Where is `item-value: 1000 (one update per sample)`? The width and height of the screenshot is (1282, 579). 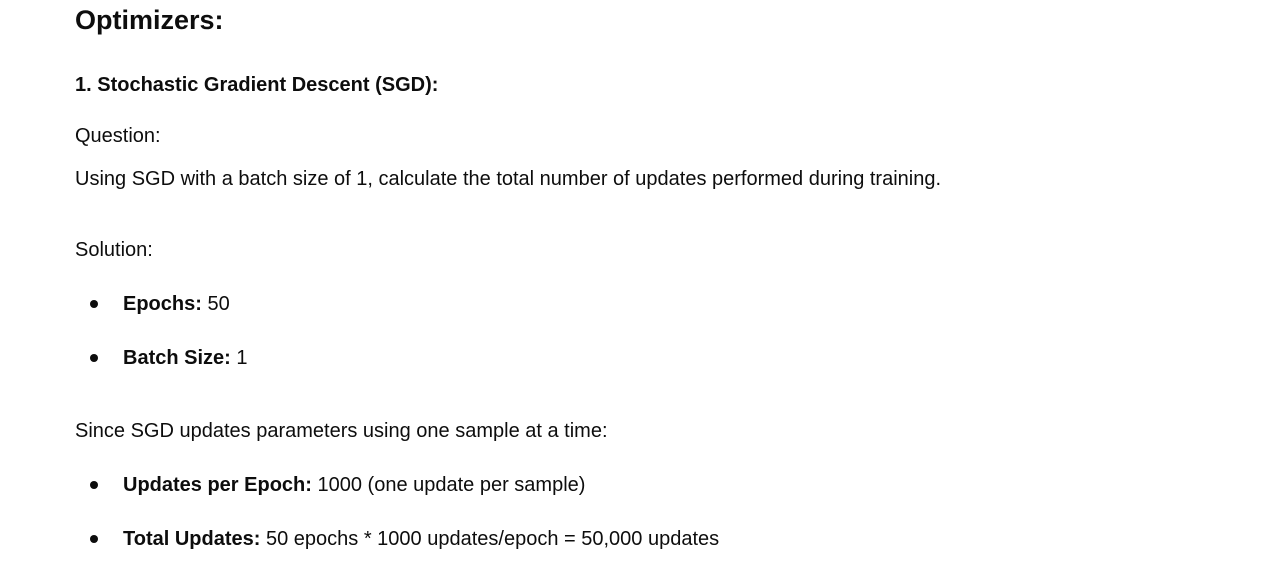 item-value: 1000 (one update per sample) is located at coordinates (451, 485).